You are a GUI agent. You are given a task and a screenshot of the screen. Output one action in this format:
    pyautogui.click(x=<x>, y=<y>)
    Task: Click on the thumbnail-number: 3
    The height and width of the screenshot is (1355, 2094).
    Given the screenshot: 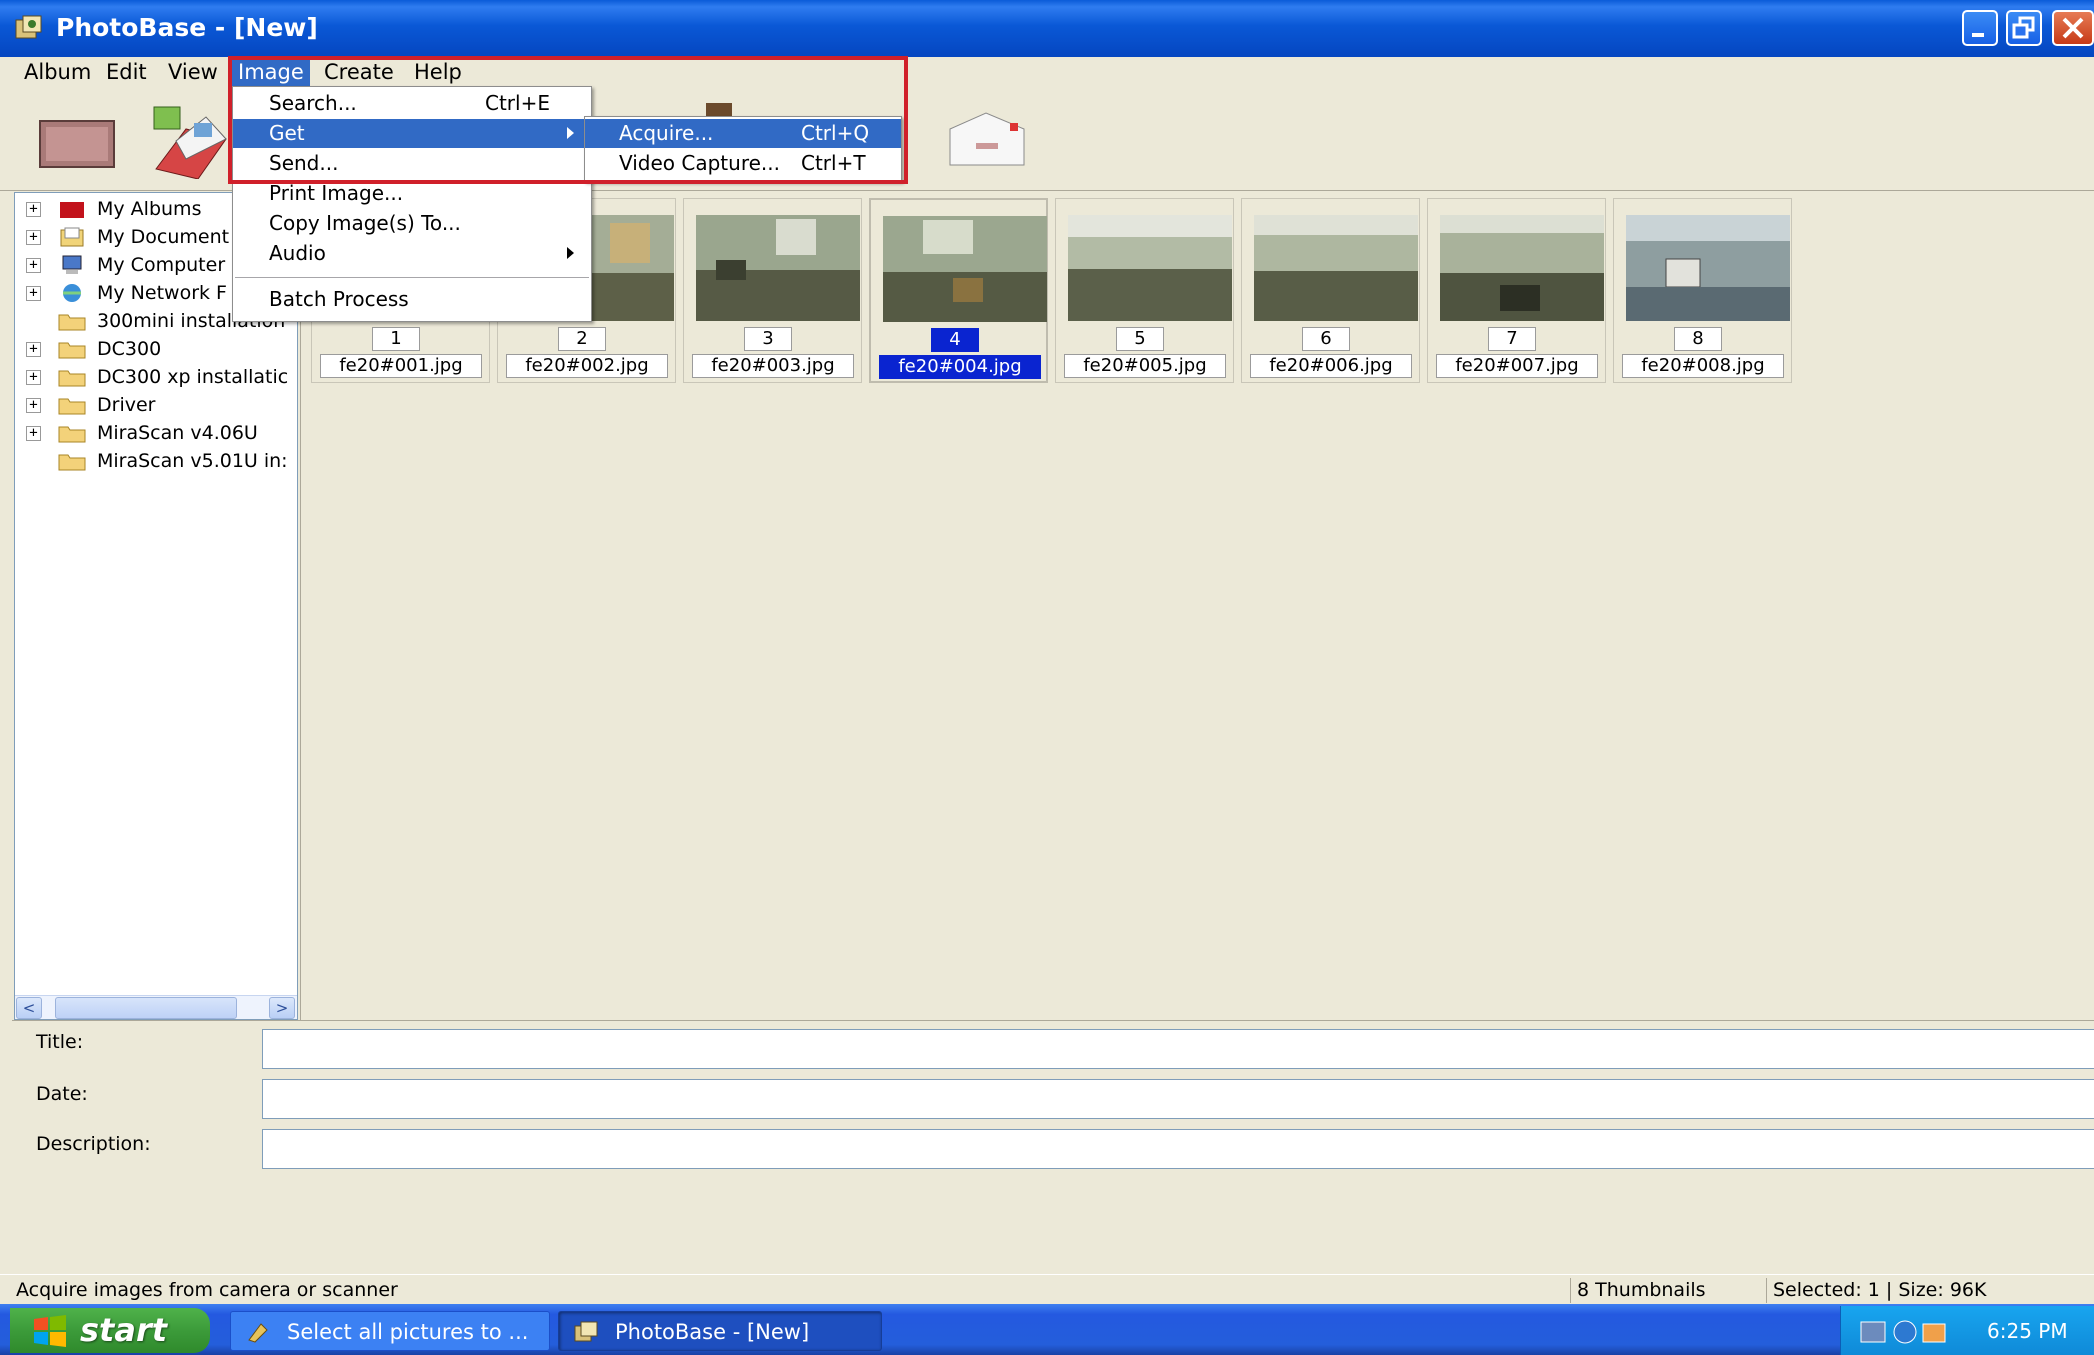 What is the action you would take?
    pyautogui.click(x=768, y=339)
    